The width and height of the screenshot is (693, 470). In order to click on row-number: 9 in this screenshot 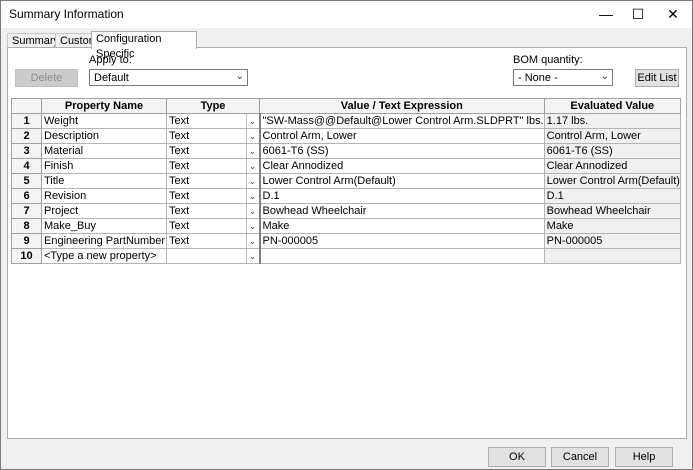, I will do `click(26, 241)`.